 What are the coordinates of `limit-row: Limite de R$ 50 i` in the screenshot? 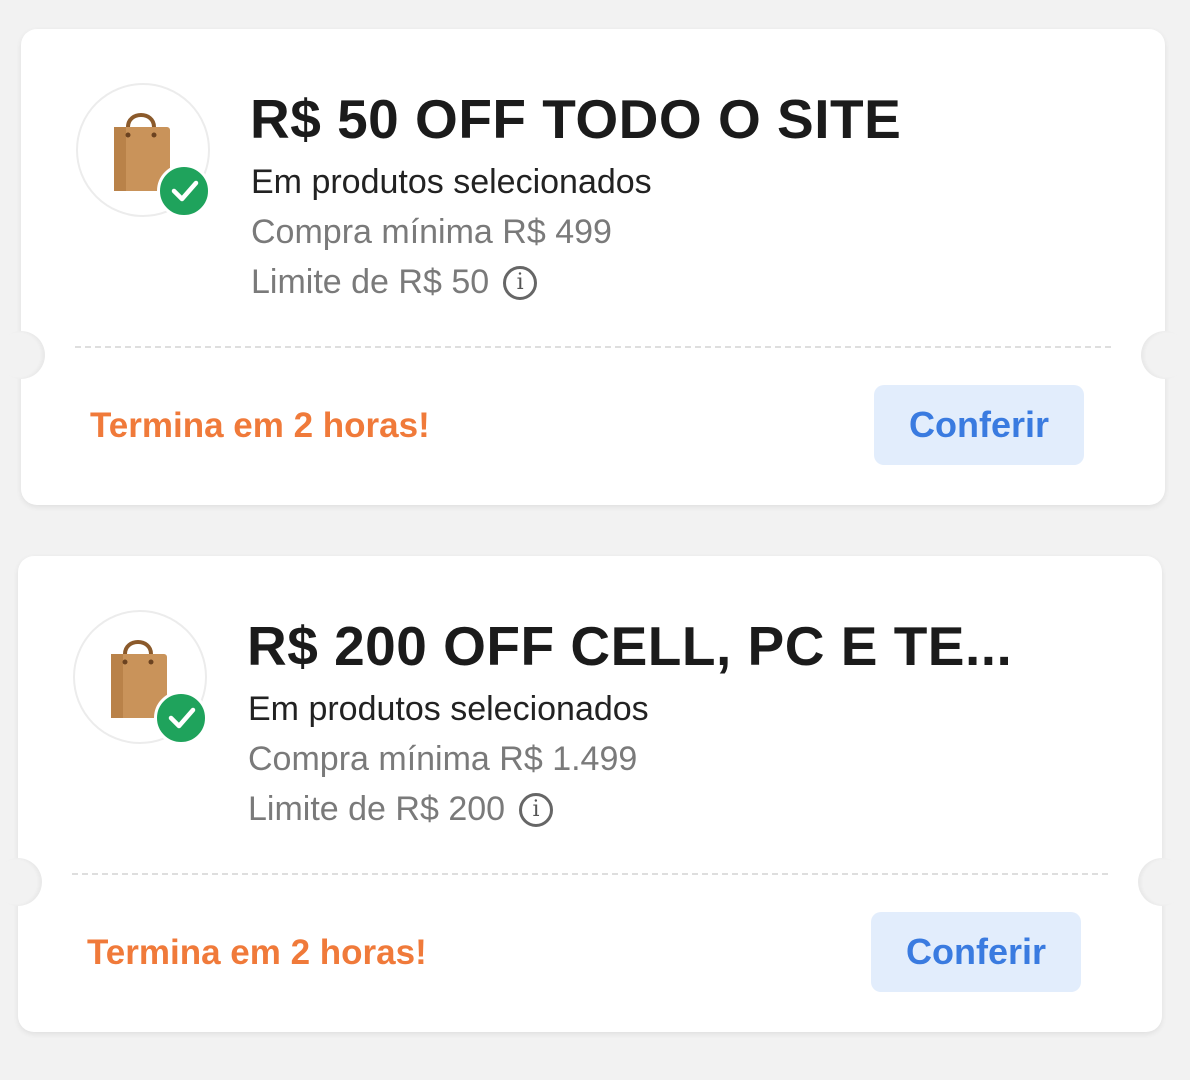 It's located at (394, 282).